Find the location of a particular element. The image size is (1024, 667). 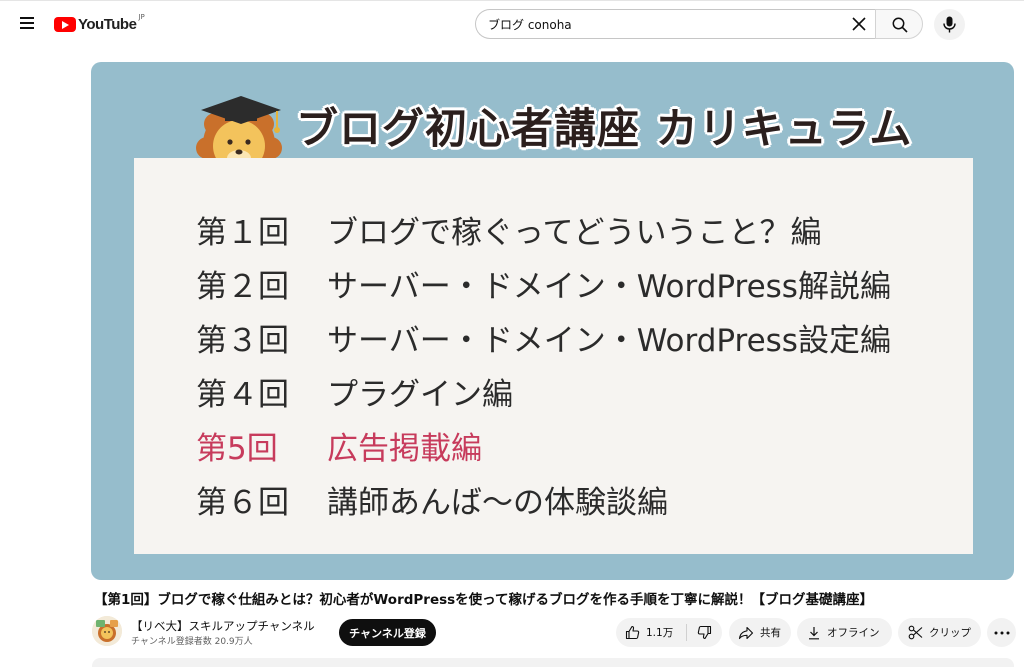

curriculum-num: 第5回 is located at coordinates (237, 448).